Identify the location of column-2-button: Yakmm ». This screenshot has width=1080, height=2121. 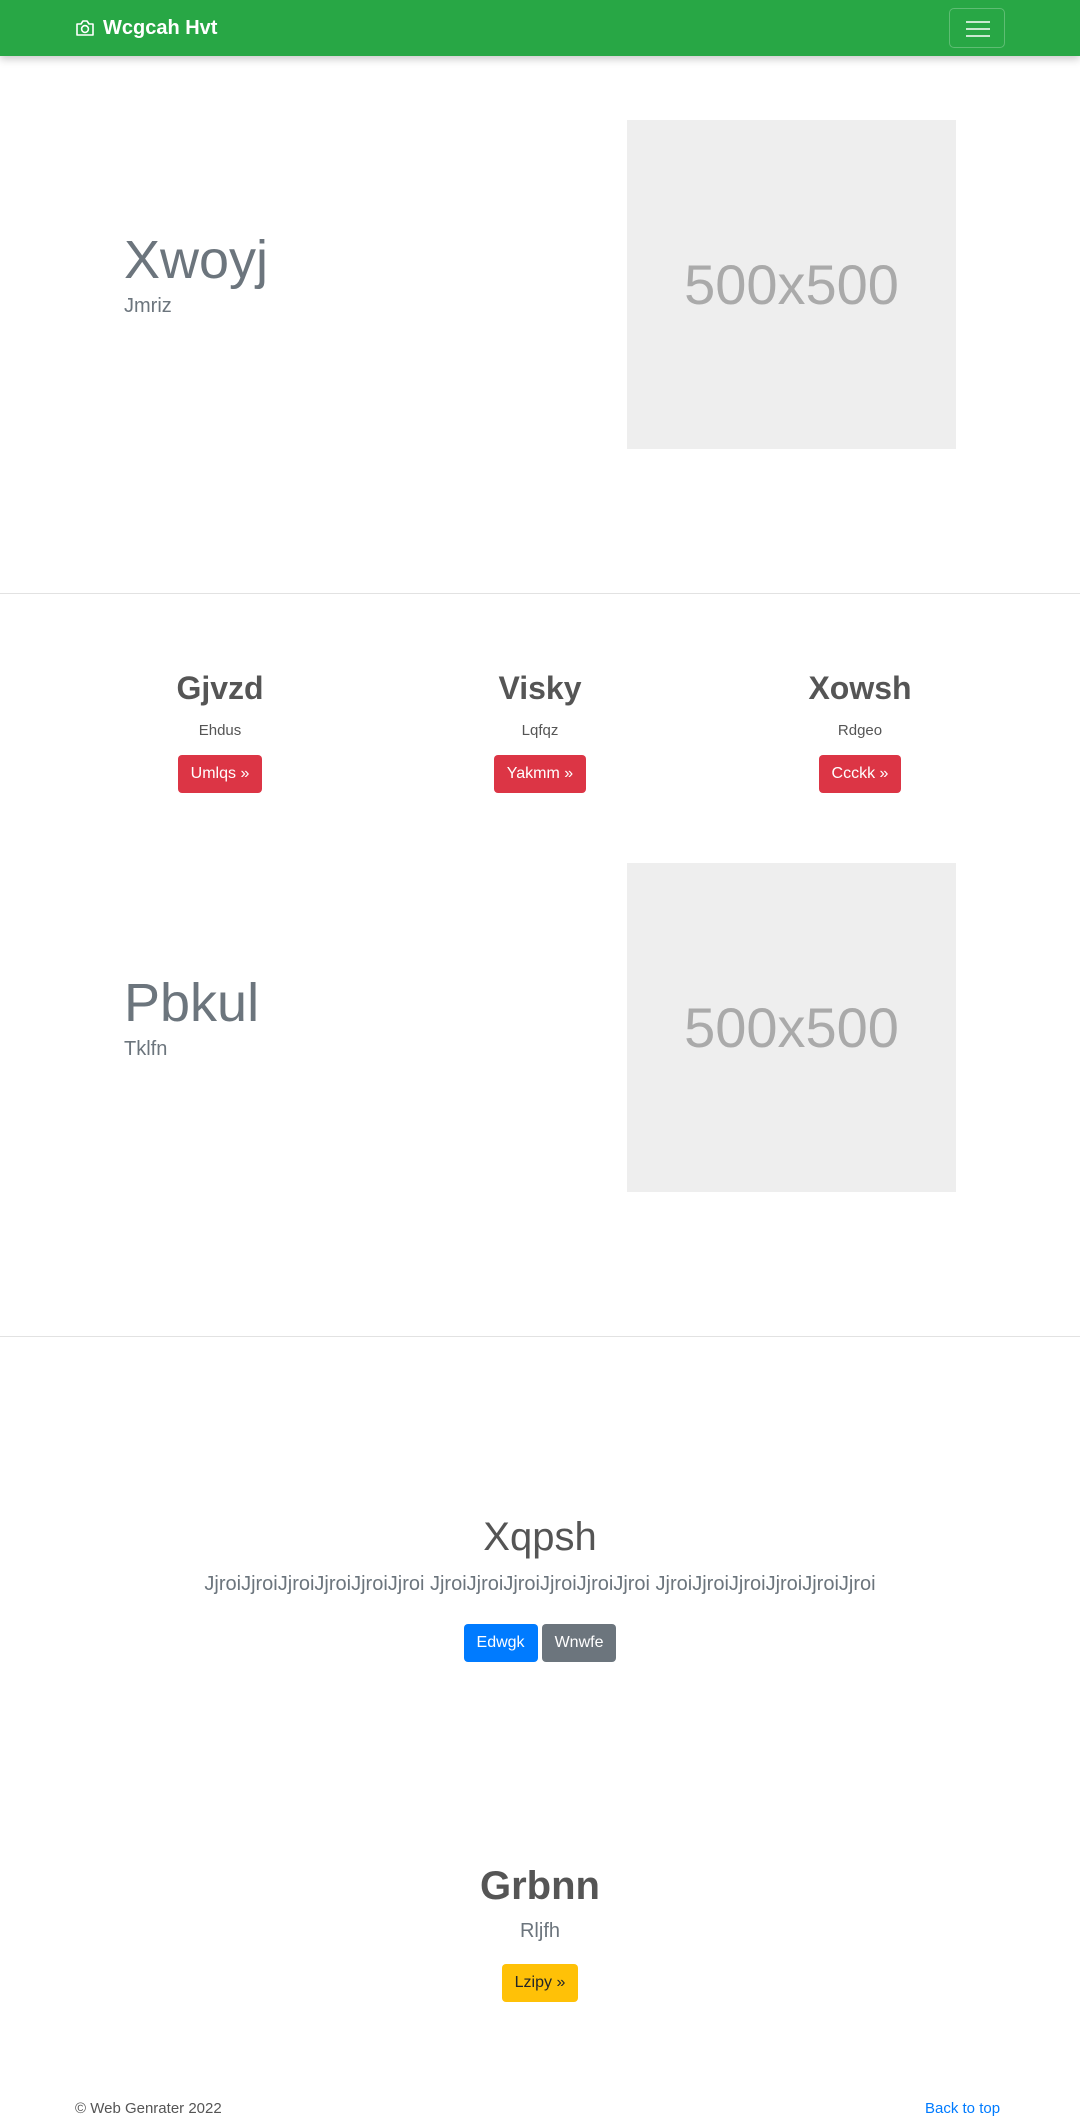
(540, 774).